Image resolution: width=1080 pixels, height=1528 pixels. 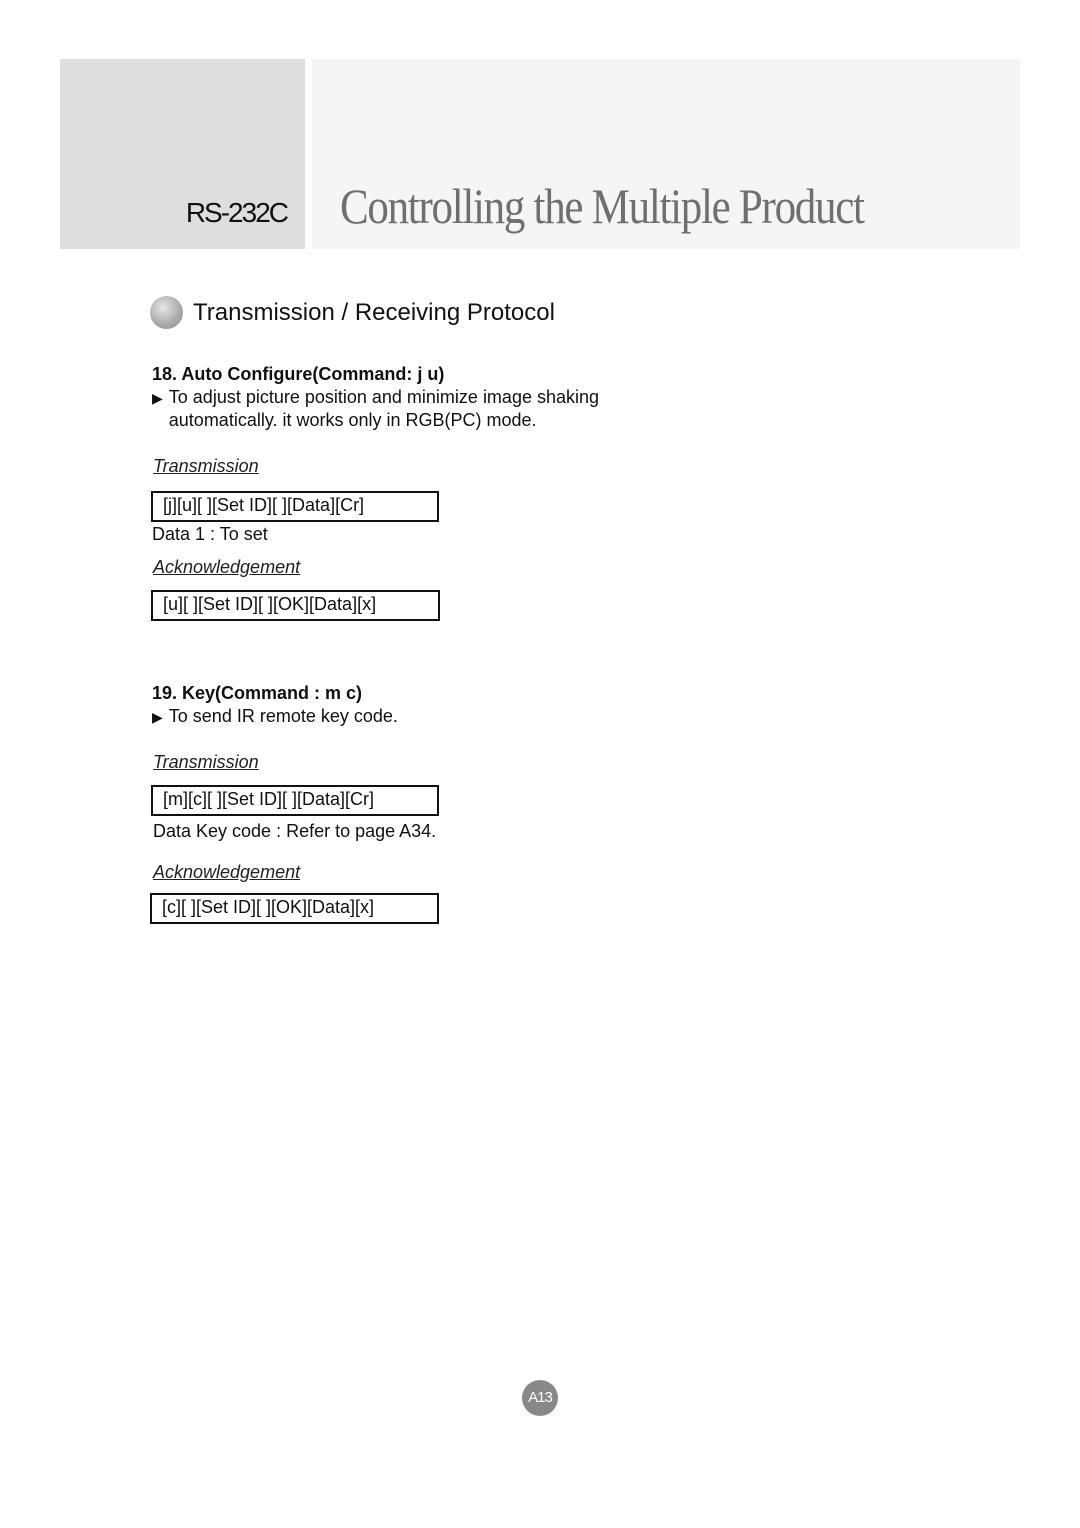 What do you see at coordinates (298, 374) in the screenshot?
I see `command-heading: 18. Auto Configure(Command: j u)` at bounding box center [298, 374].